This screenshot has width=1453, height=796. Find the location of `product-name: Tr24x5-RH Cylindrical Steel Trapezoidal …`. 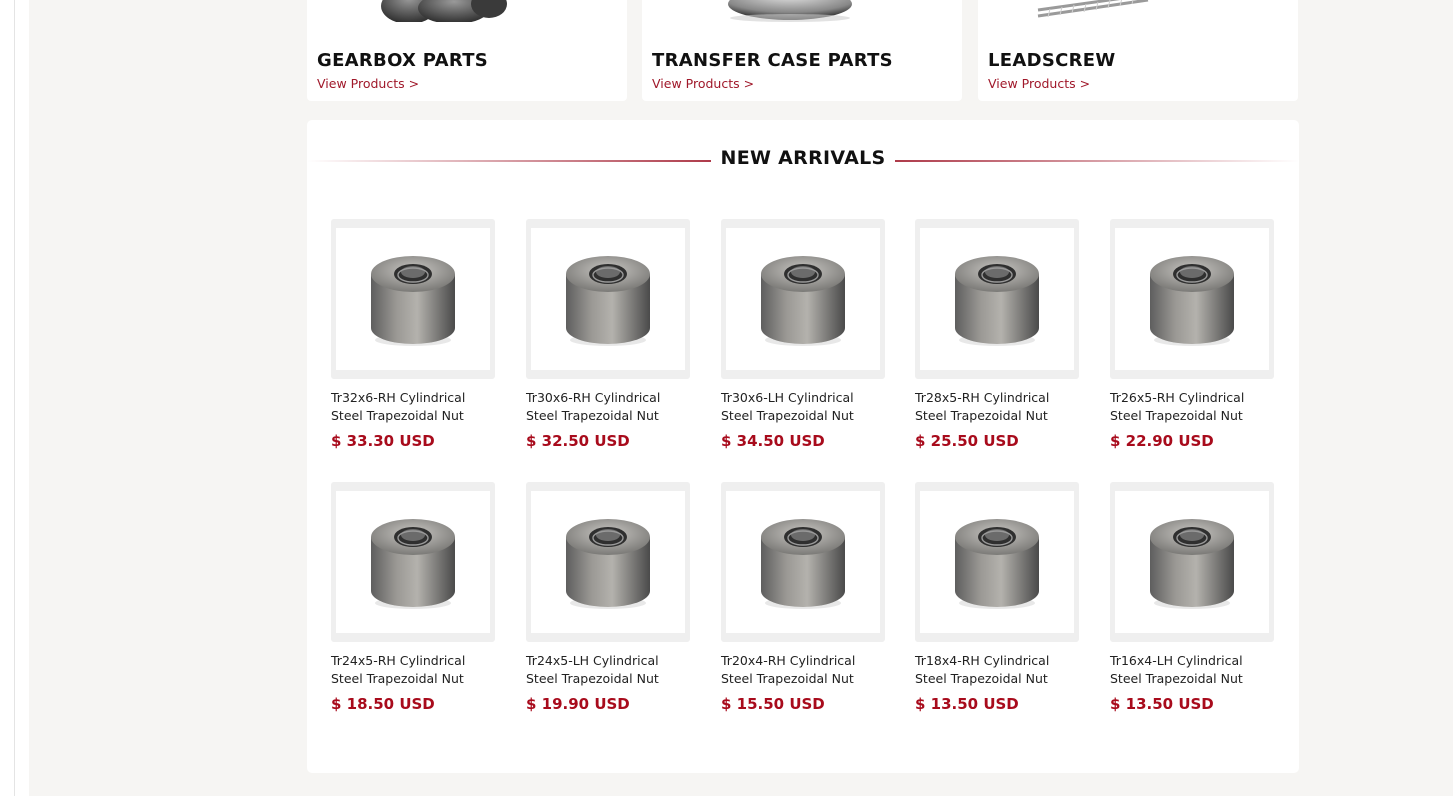

product-name: Tr24x5-RH Cylindrical Steel Trapezoidal … is located at coordinates (418, 670).